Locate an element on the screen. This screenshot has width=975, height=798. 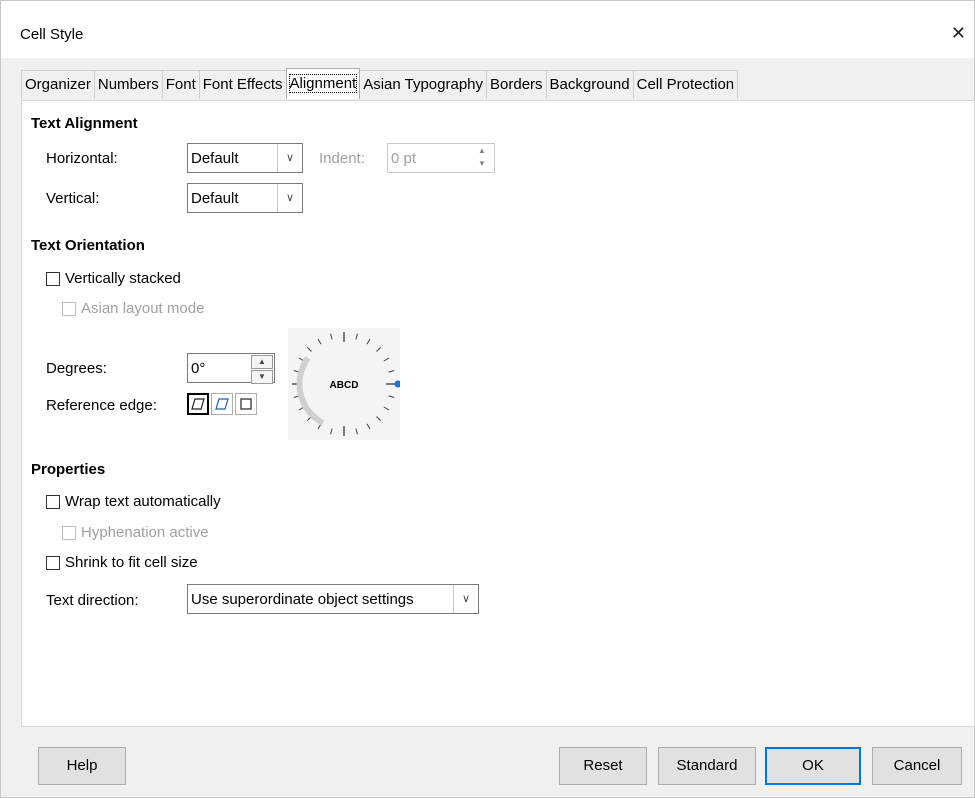
dial-text: ABCD is located at coordinates (344, 385).